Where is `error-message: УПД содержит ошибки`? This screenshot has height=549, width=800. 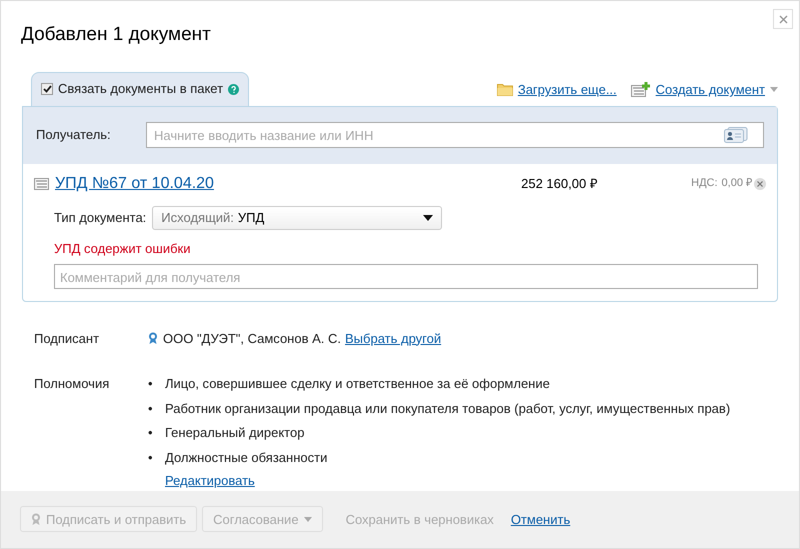 error-message: УПД содержит ошибки is located at coordinates (123, 249).